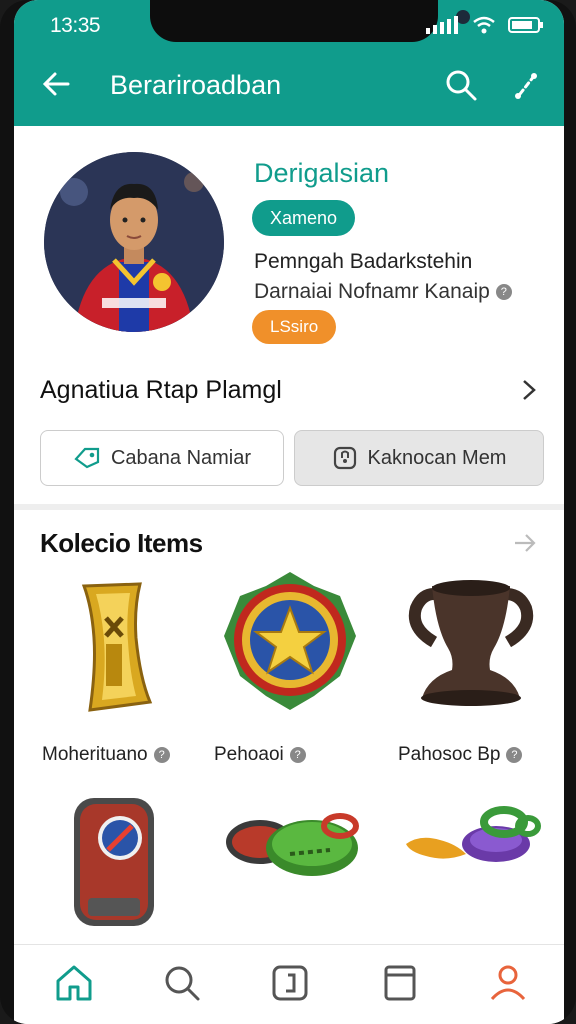 This screenshot has width=576, height=1024. Describe the element at coordinates (449, 754) in the screenshot. I see `item-label-3-text: Pahosoc Bp` at that location.